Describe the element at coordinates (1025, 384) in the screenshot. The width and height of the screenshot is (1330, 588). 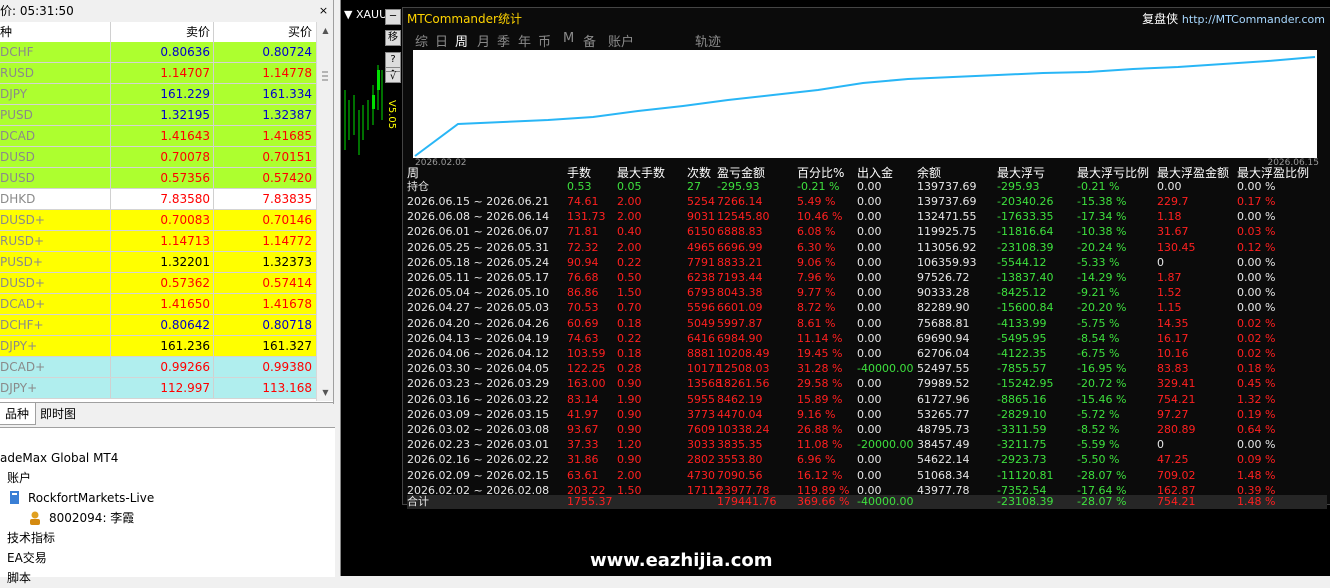
I see `table-cell: -15242.95` at that location.